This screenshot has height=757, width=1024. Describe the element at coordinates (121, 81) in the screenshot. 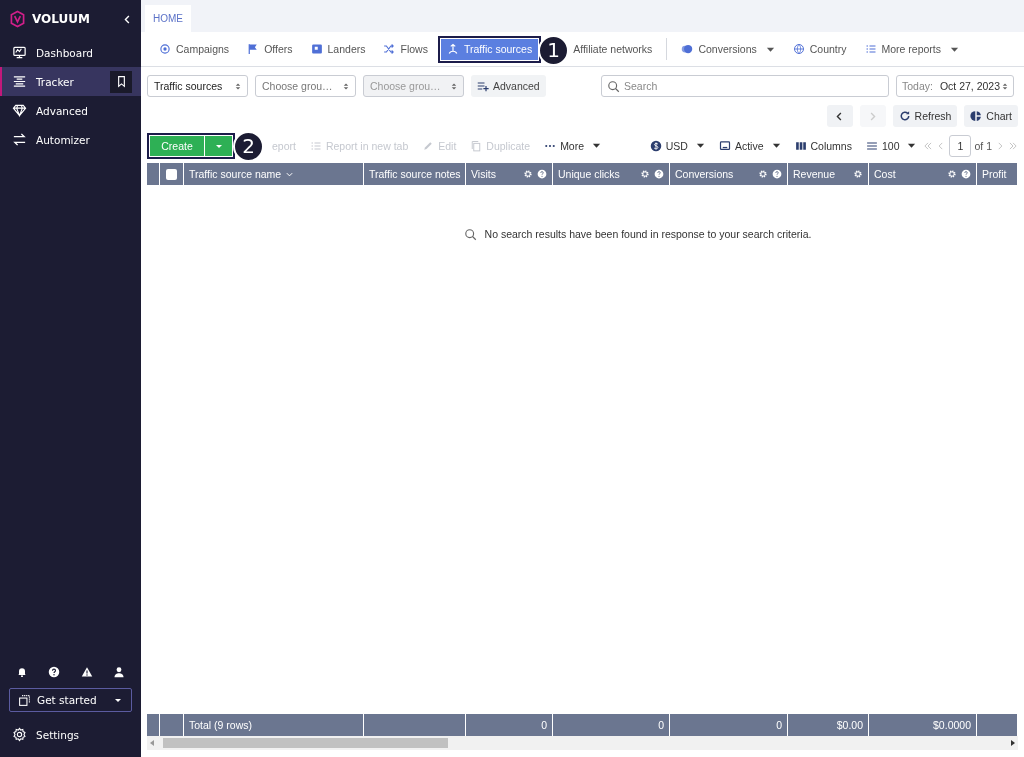

I see `bookmark-button` at that location.